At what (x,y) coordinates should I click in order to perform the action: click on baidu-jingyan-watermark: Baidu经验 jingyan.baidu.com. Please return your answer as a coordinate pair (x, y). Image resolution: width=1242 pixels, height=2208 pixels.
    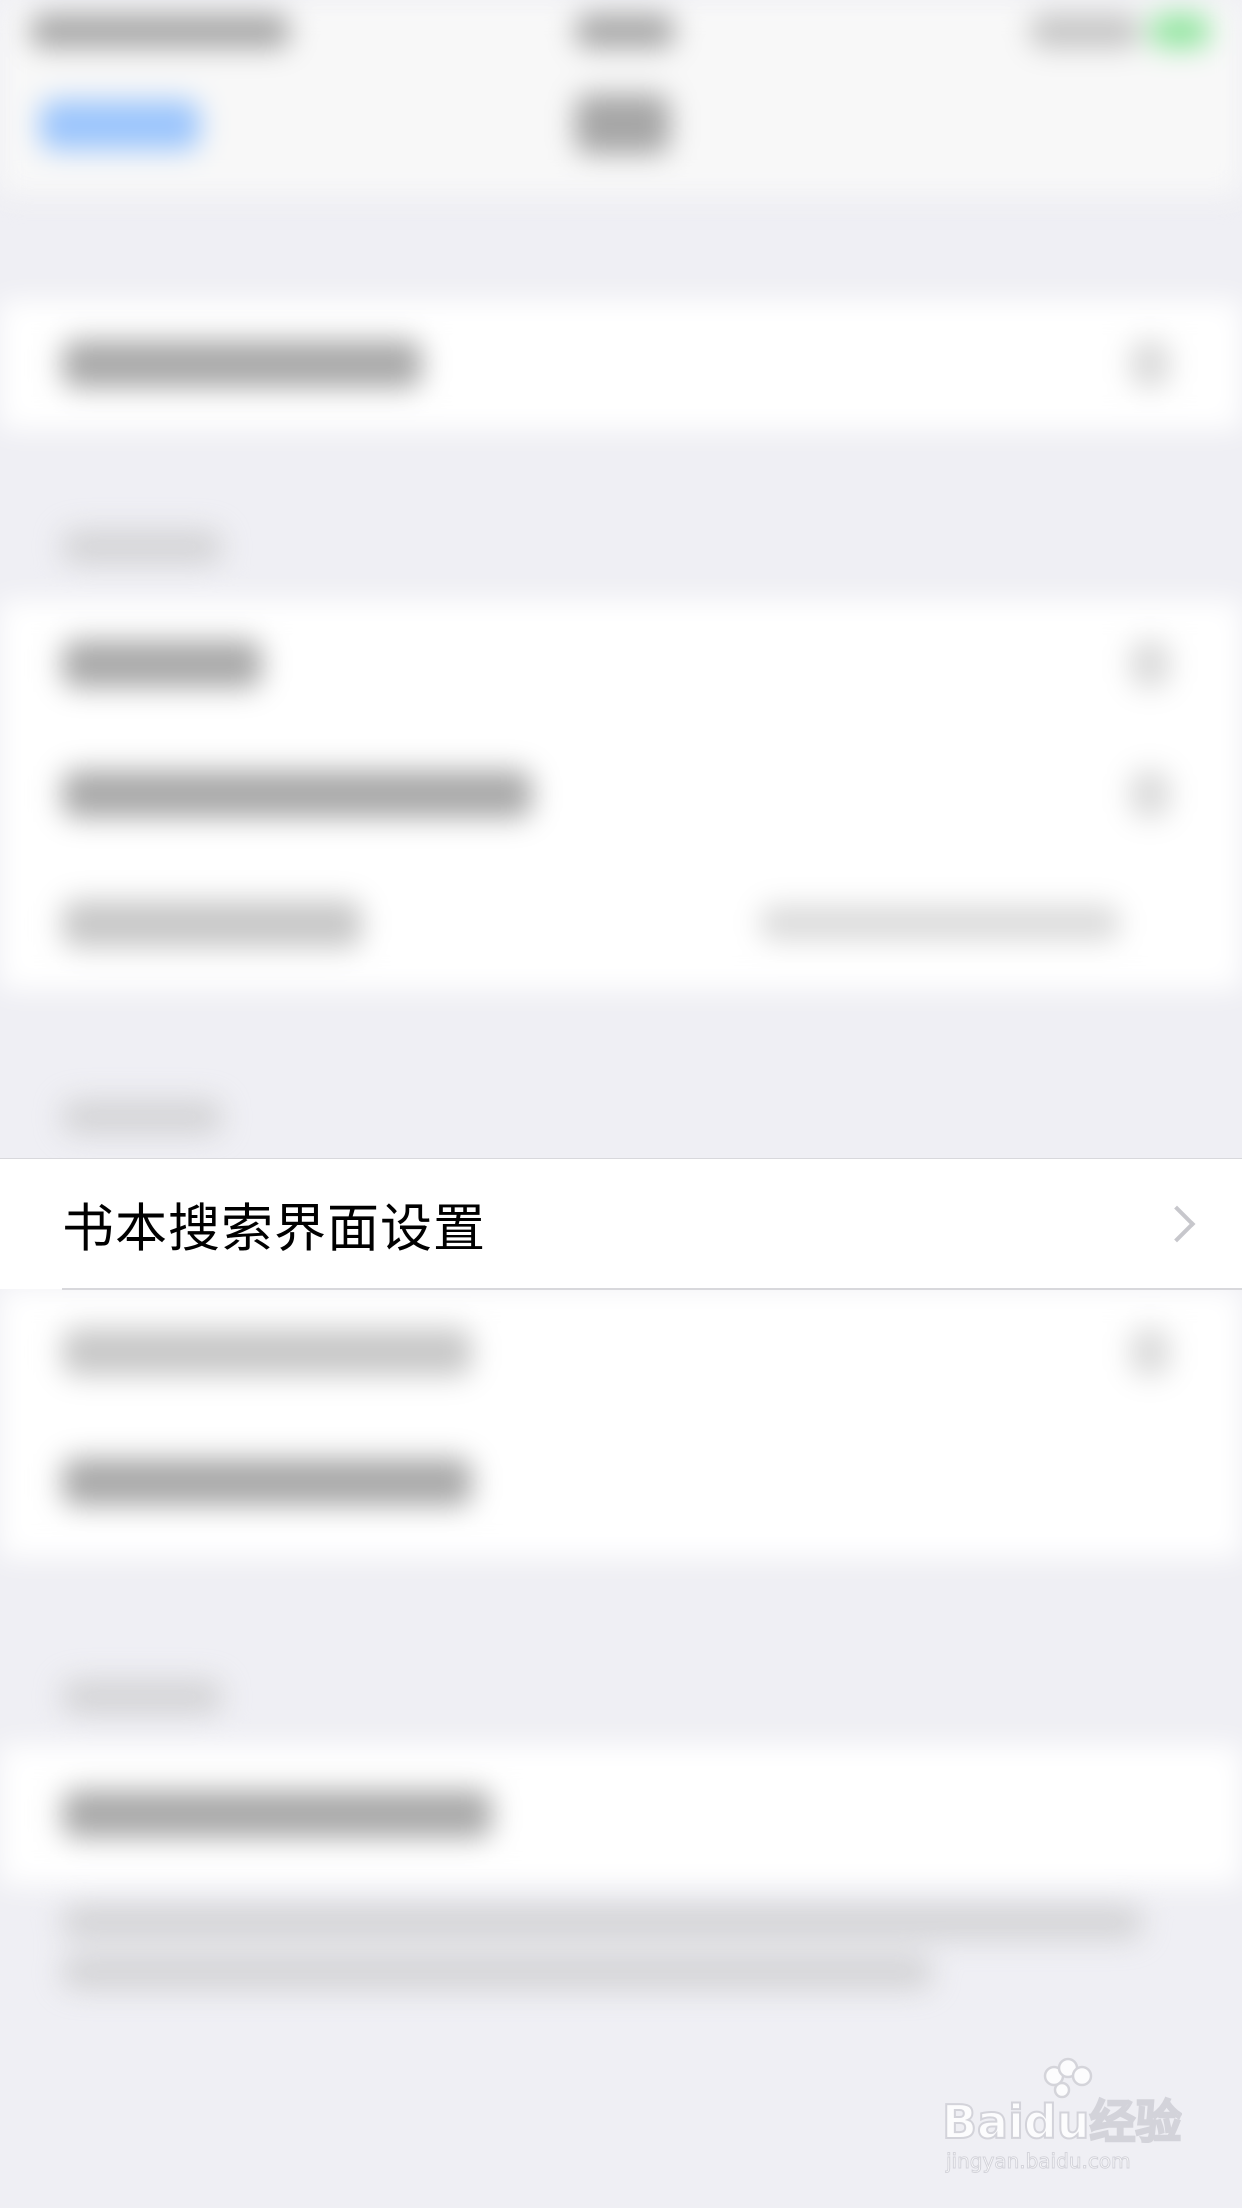
    Looking at the image, I should click on (1062, 2116).